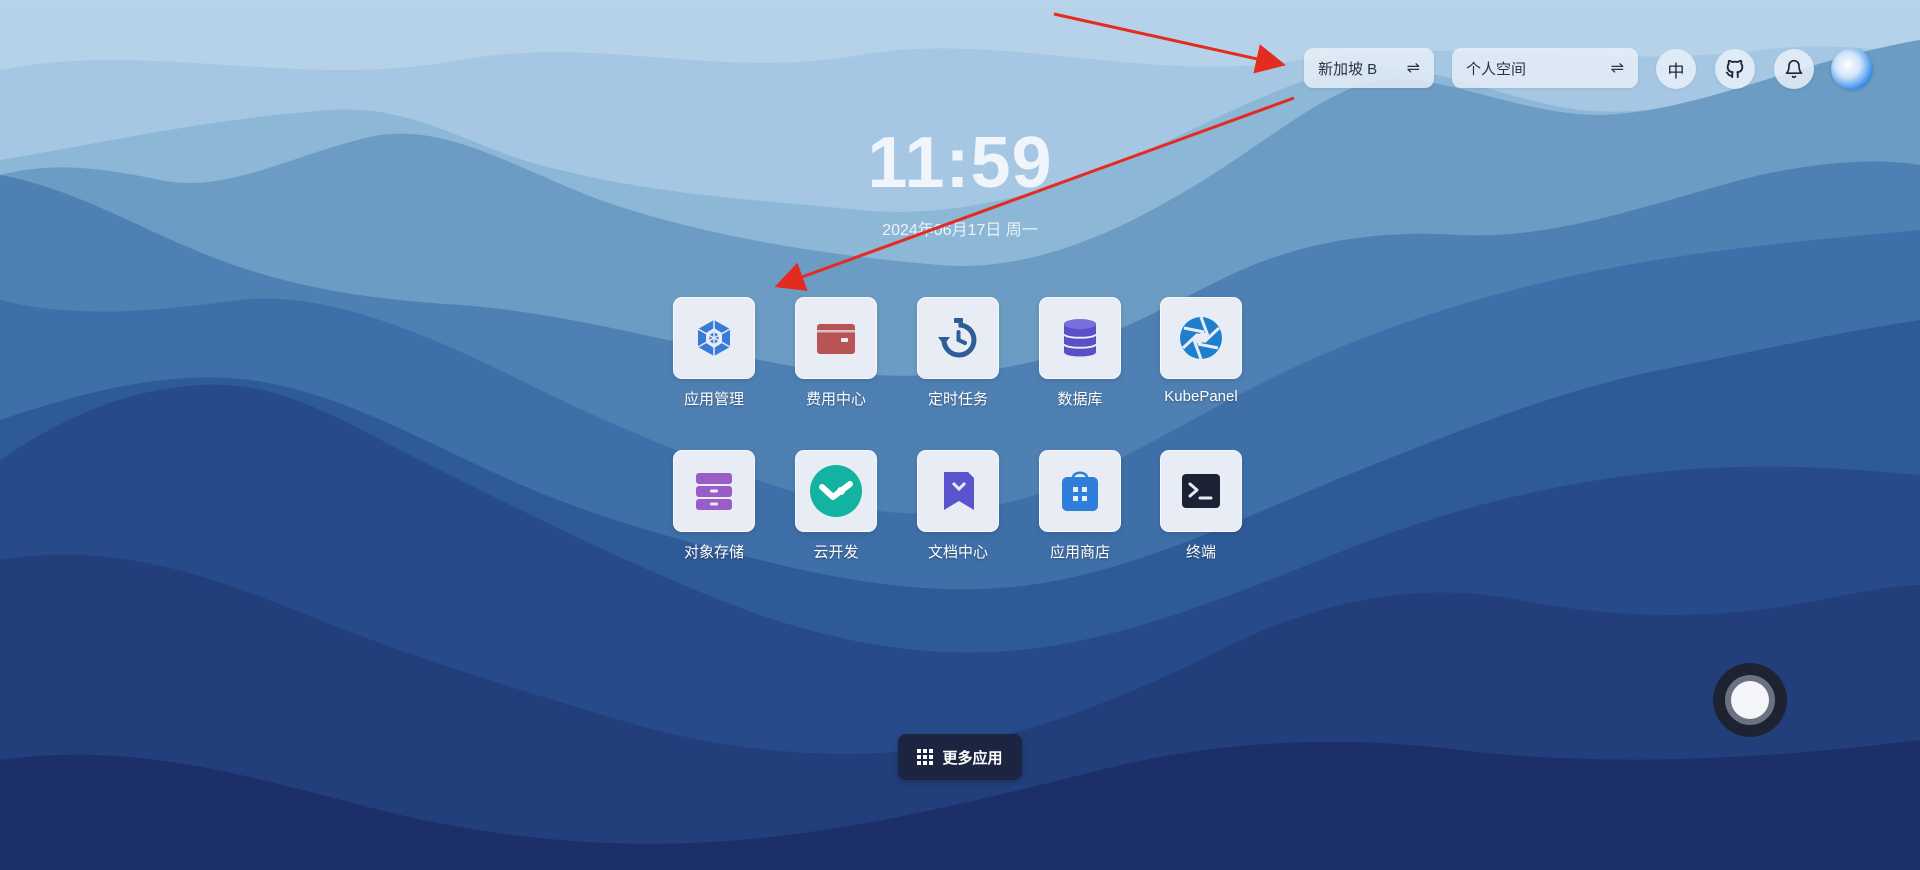 This screenshot has width=1920, height=870. I want to click on bell-icon, so click(1794, 69).